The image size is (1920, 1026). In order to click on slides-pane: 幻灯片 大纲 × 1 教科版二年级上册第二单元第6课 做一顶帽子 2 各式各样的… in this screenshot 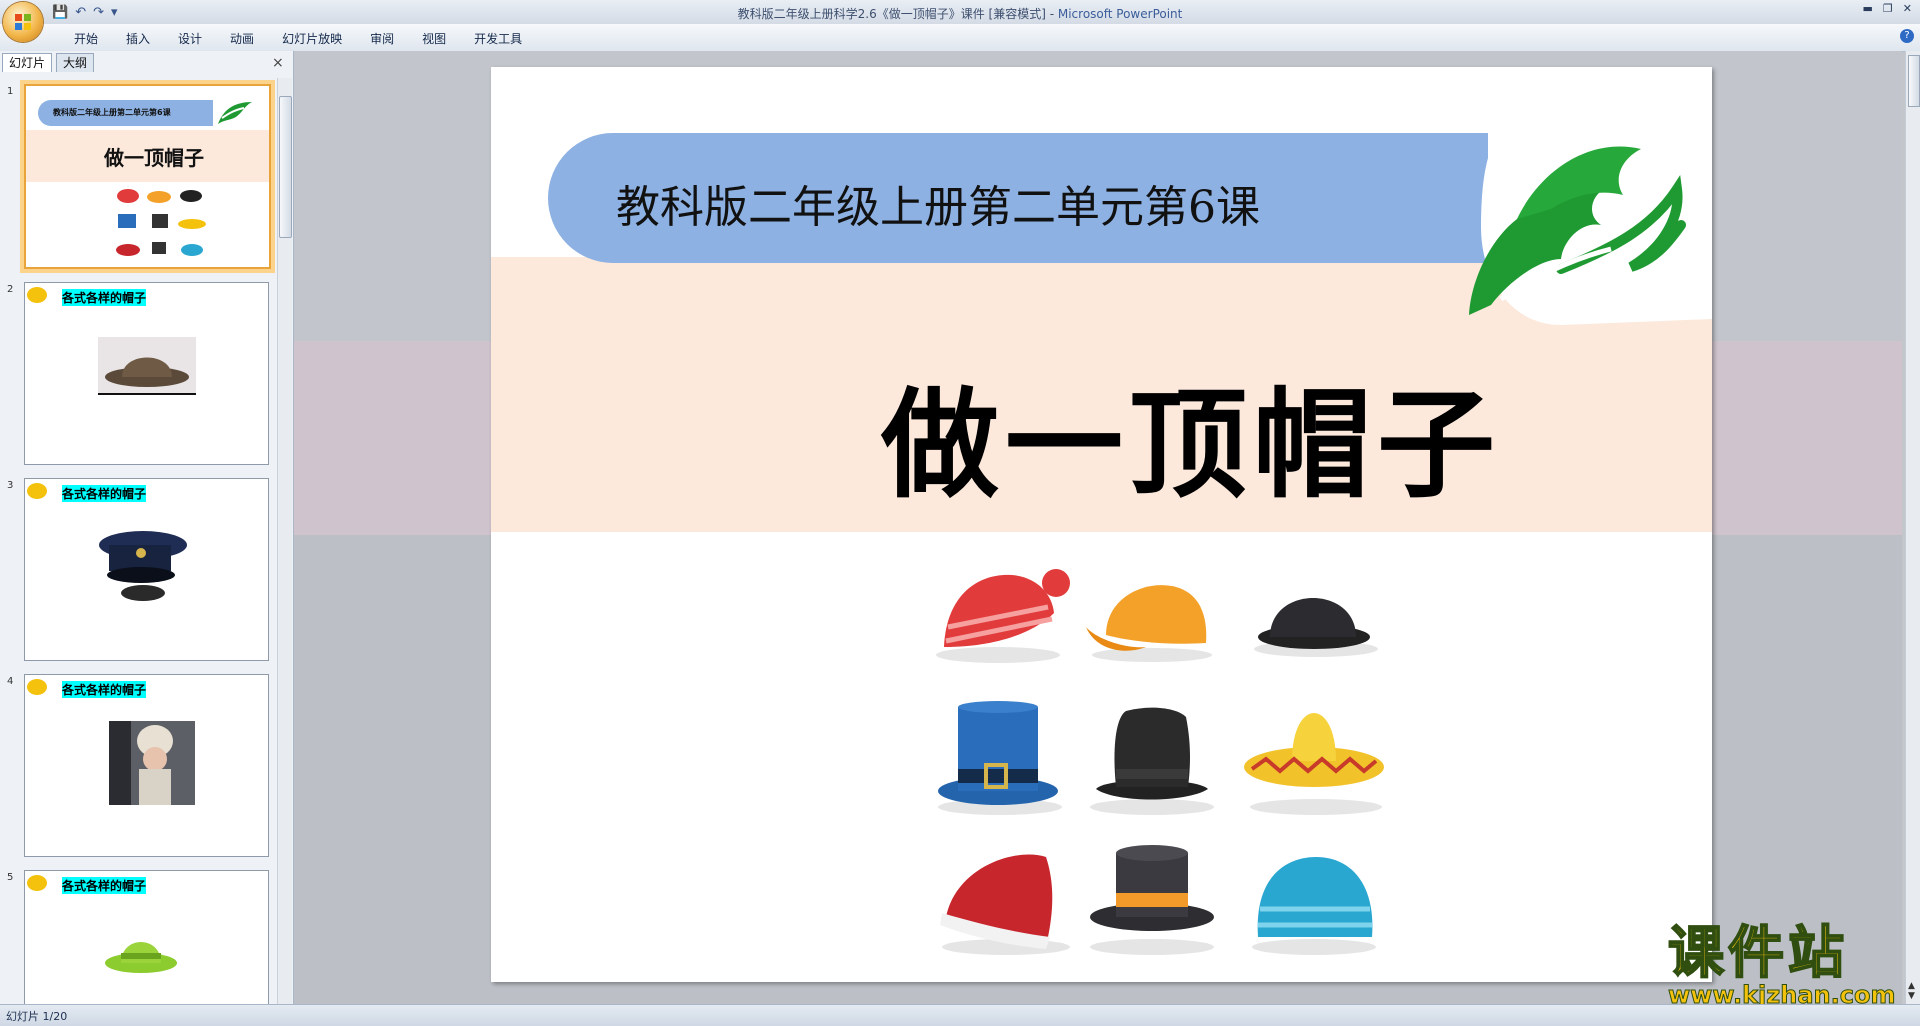, I will do `click(147, 527)`.